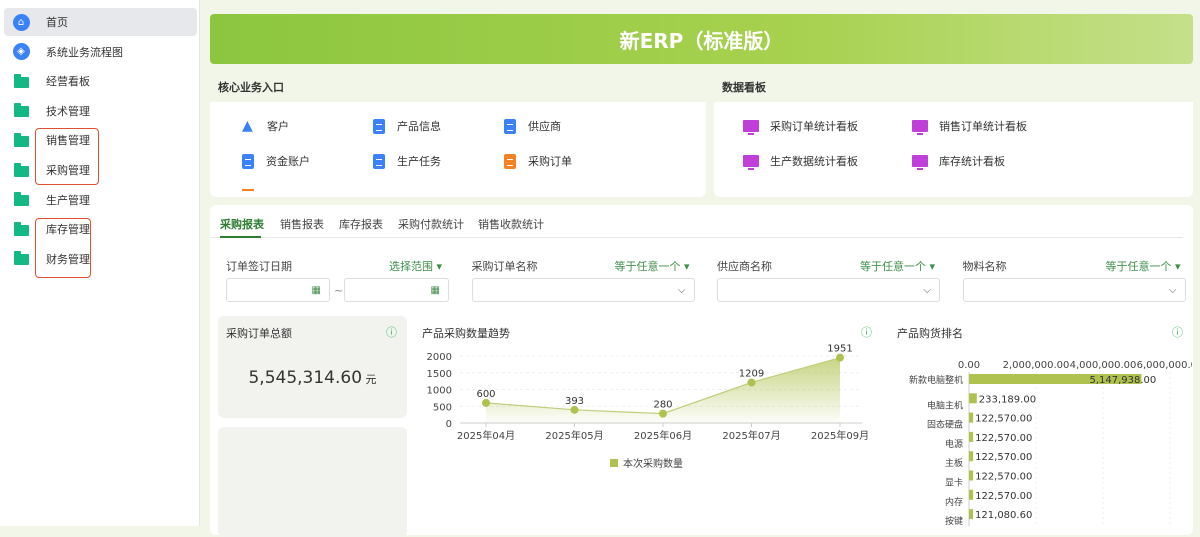  Describe the element at coordinates (242, 224) in the screenshot. I see `tab: 采购报表` at that location.